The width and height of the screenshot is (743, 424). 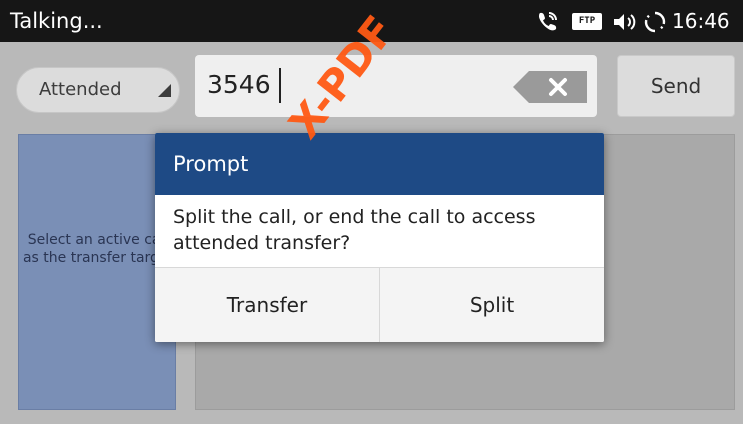 What do you see at coordinates (587, 21) in the screenshot?
I see `ftp-icon: FTP` at bounding box center [587, 21].